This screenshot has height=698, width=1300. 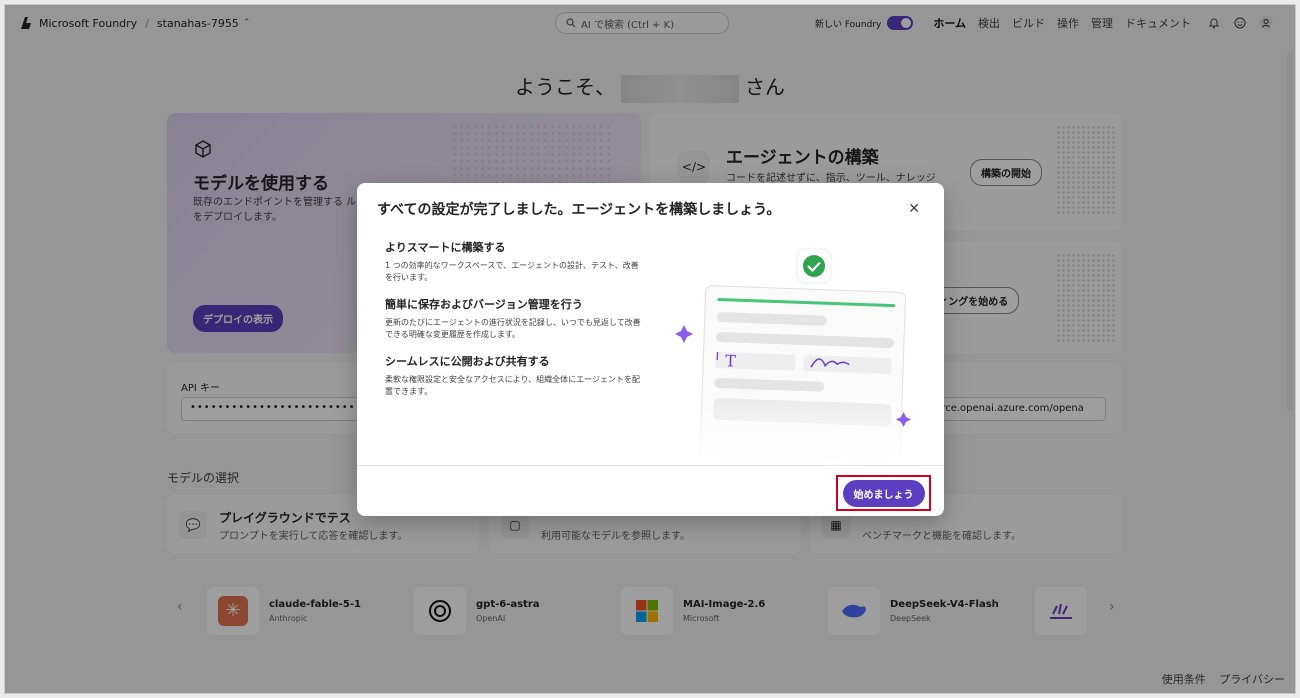 What do you see at coordinates (512, 385) in the screenshot?
I see `feature-desc: 柔軟な権限設定と安全なアクセスにより、組織全体にエージェントを配置できます。` at bounding box center [512, 385].